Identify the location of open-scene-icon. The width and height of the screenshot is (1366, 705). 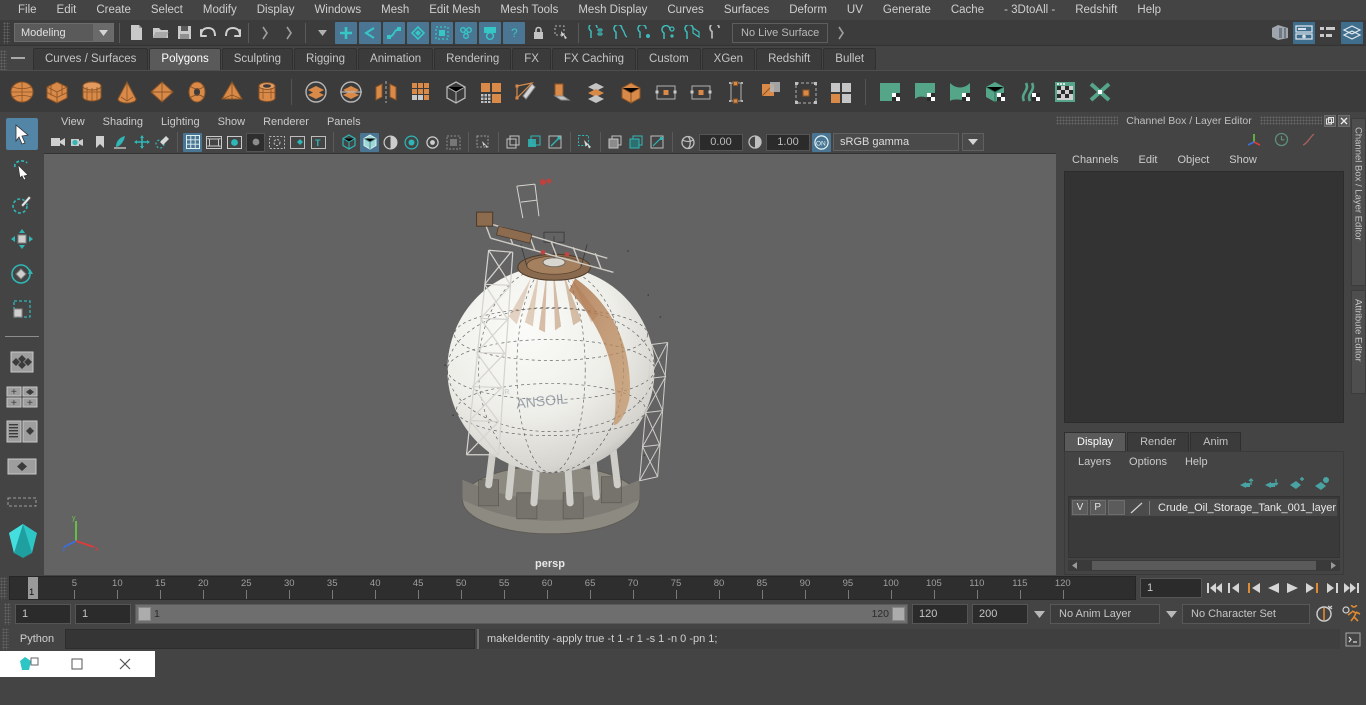
(160, 33).